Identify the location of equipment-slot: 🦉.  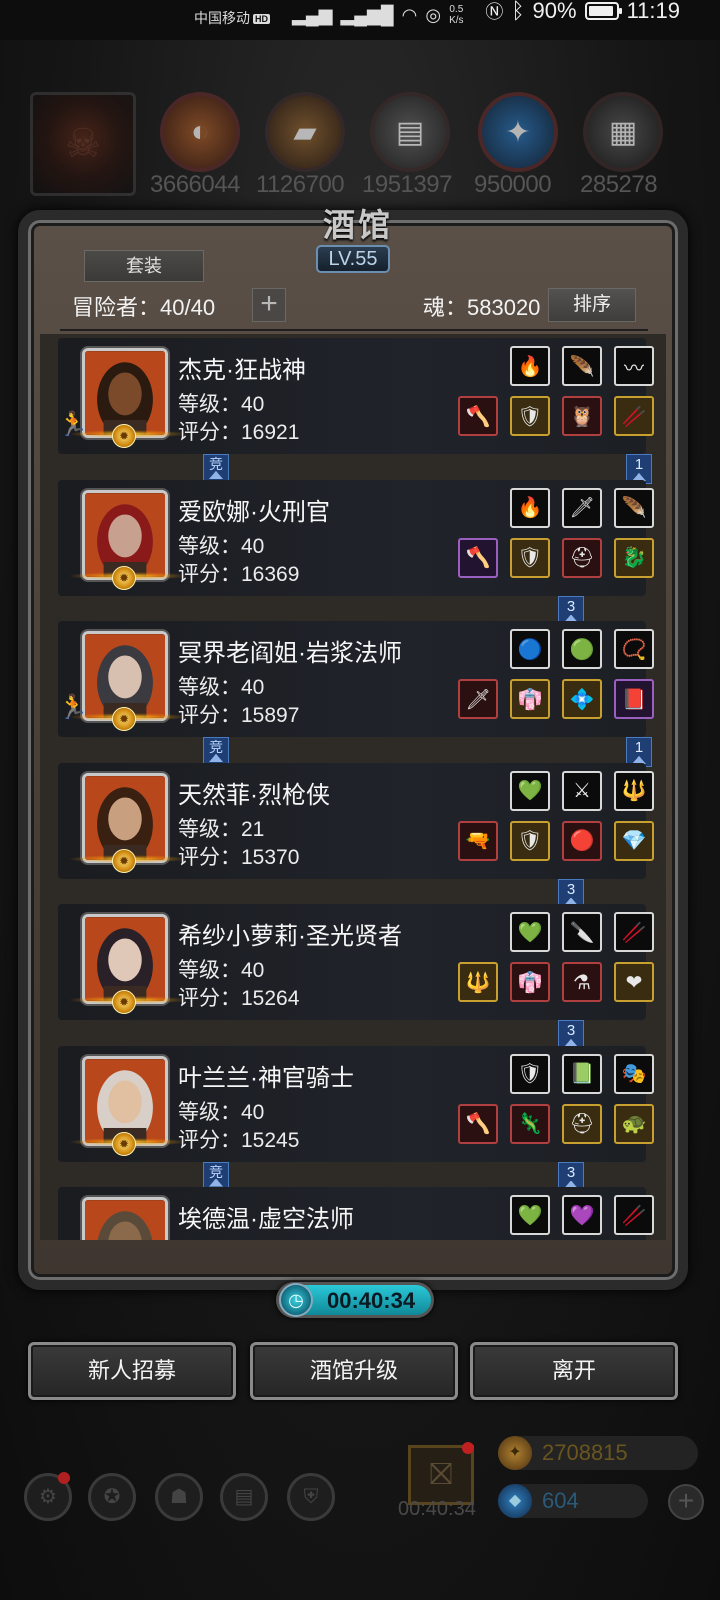
(582, 416).